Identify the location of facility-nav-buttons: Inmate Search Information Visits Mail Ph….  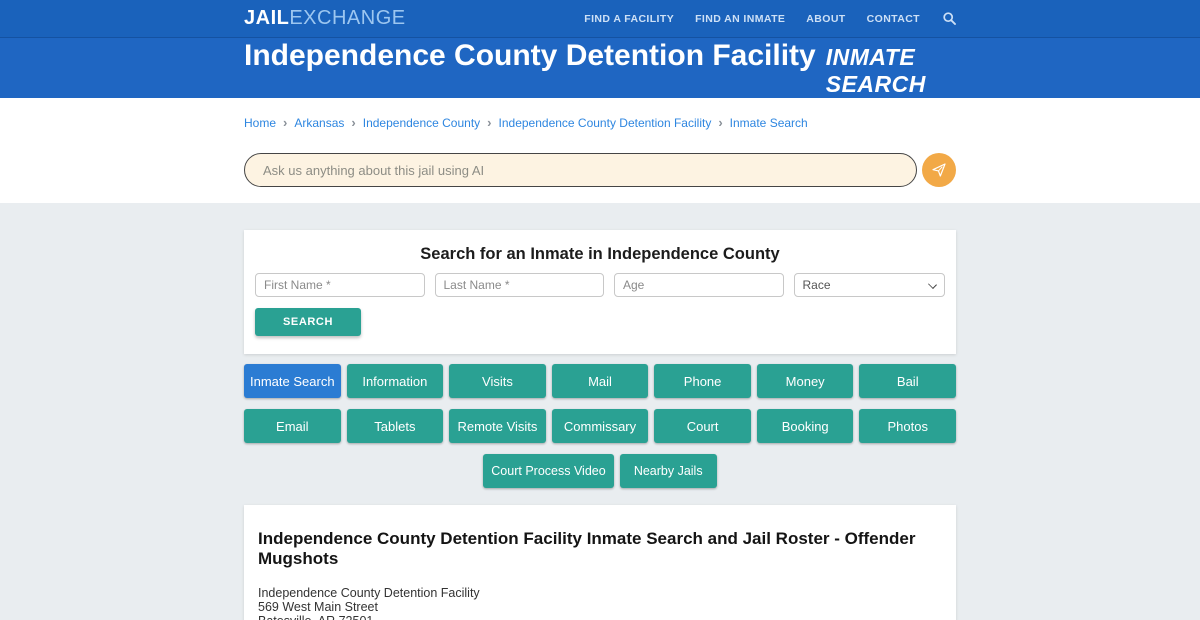
(600, 426).